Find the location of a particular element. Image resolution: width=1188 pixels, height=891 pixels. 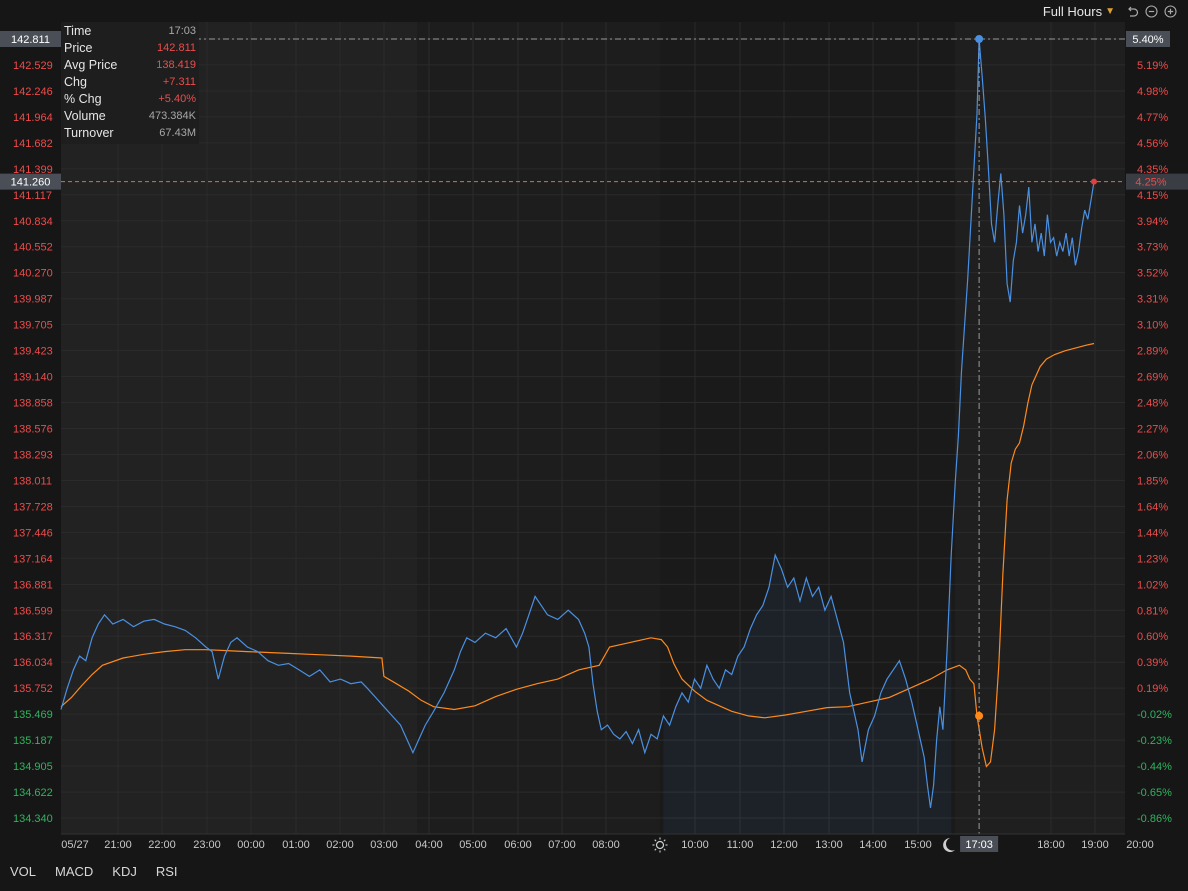

y-left-tick-label: 137.164 is located at coordinates (33, 559).